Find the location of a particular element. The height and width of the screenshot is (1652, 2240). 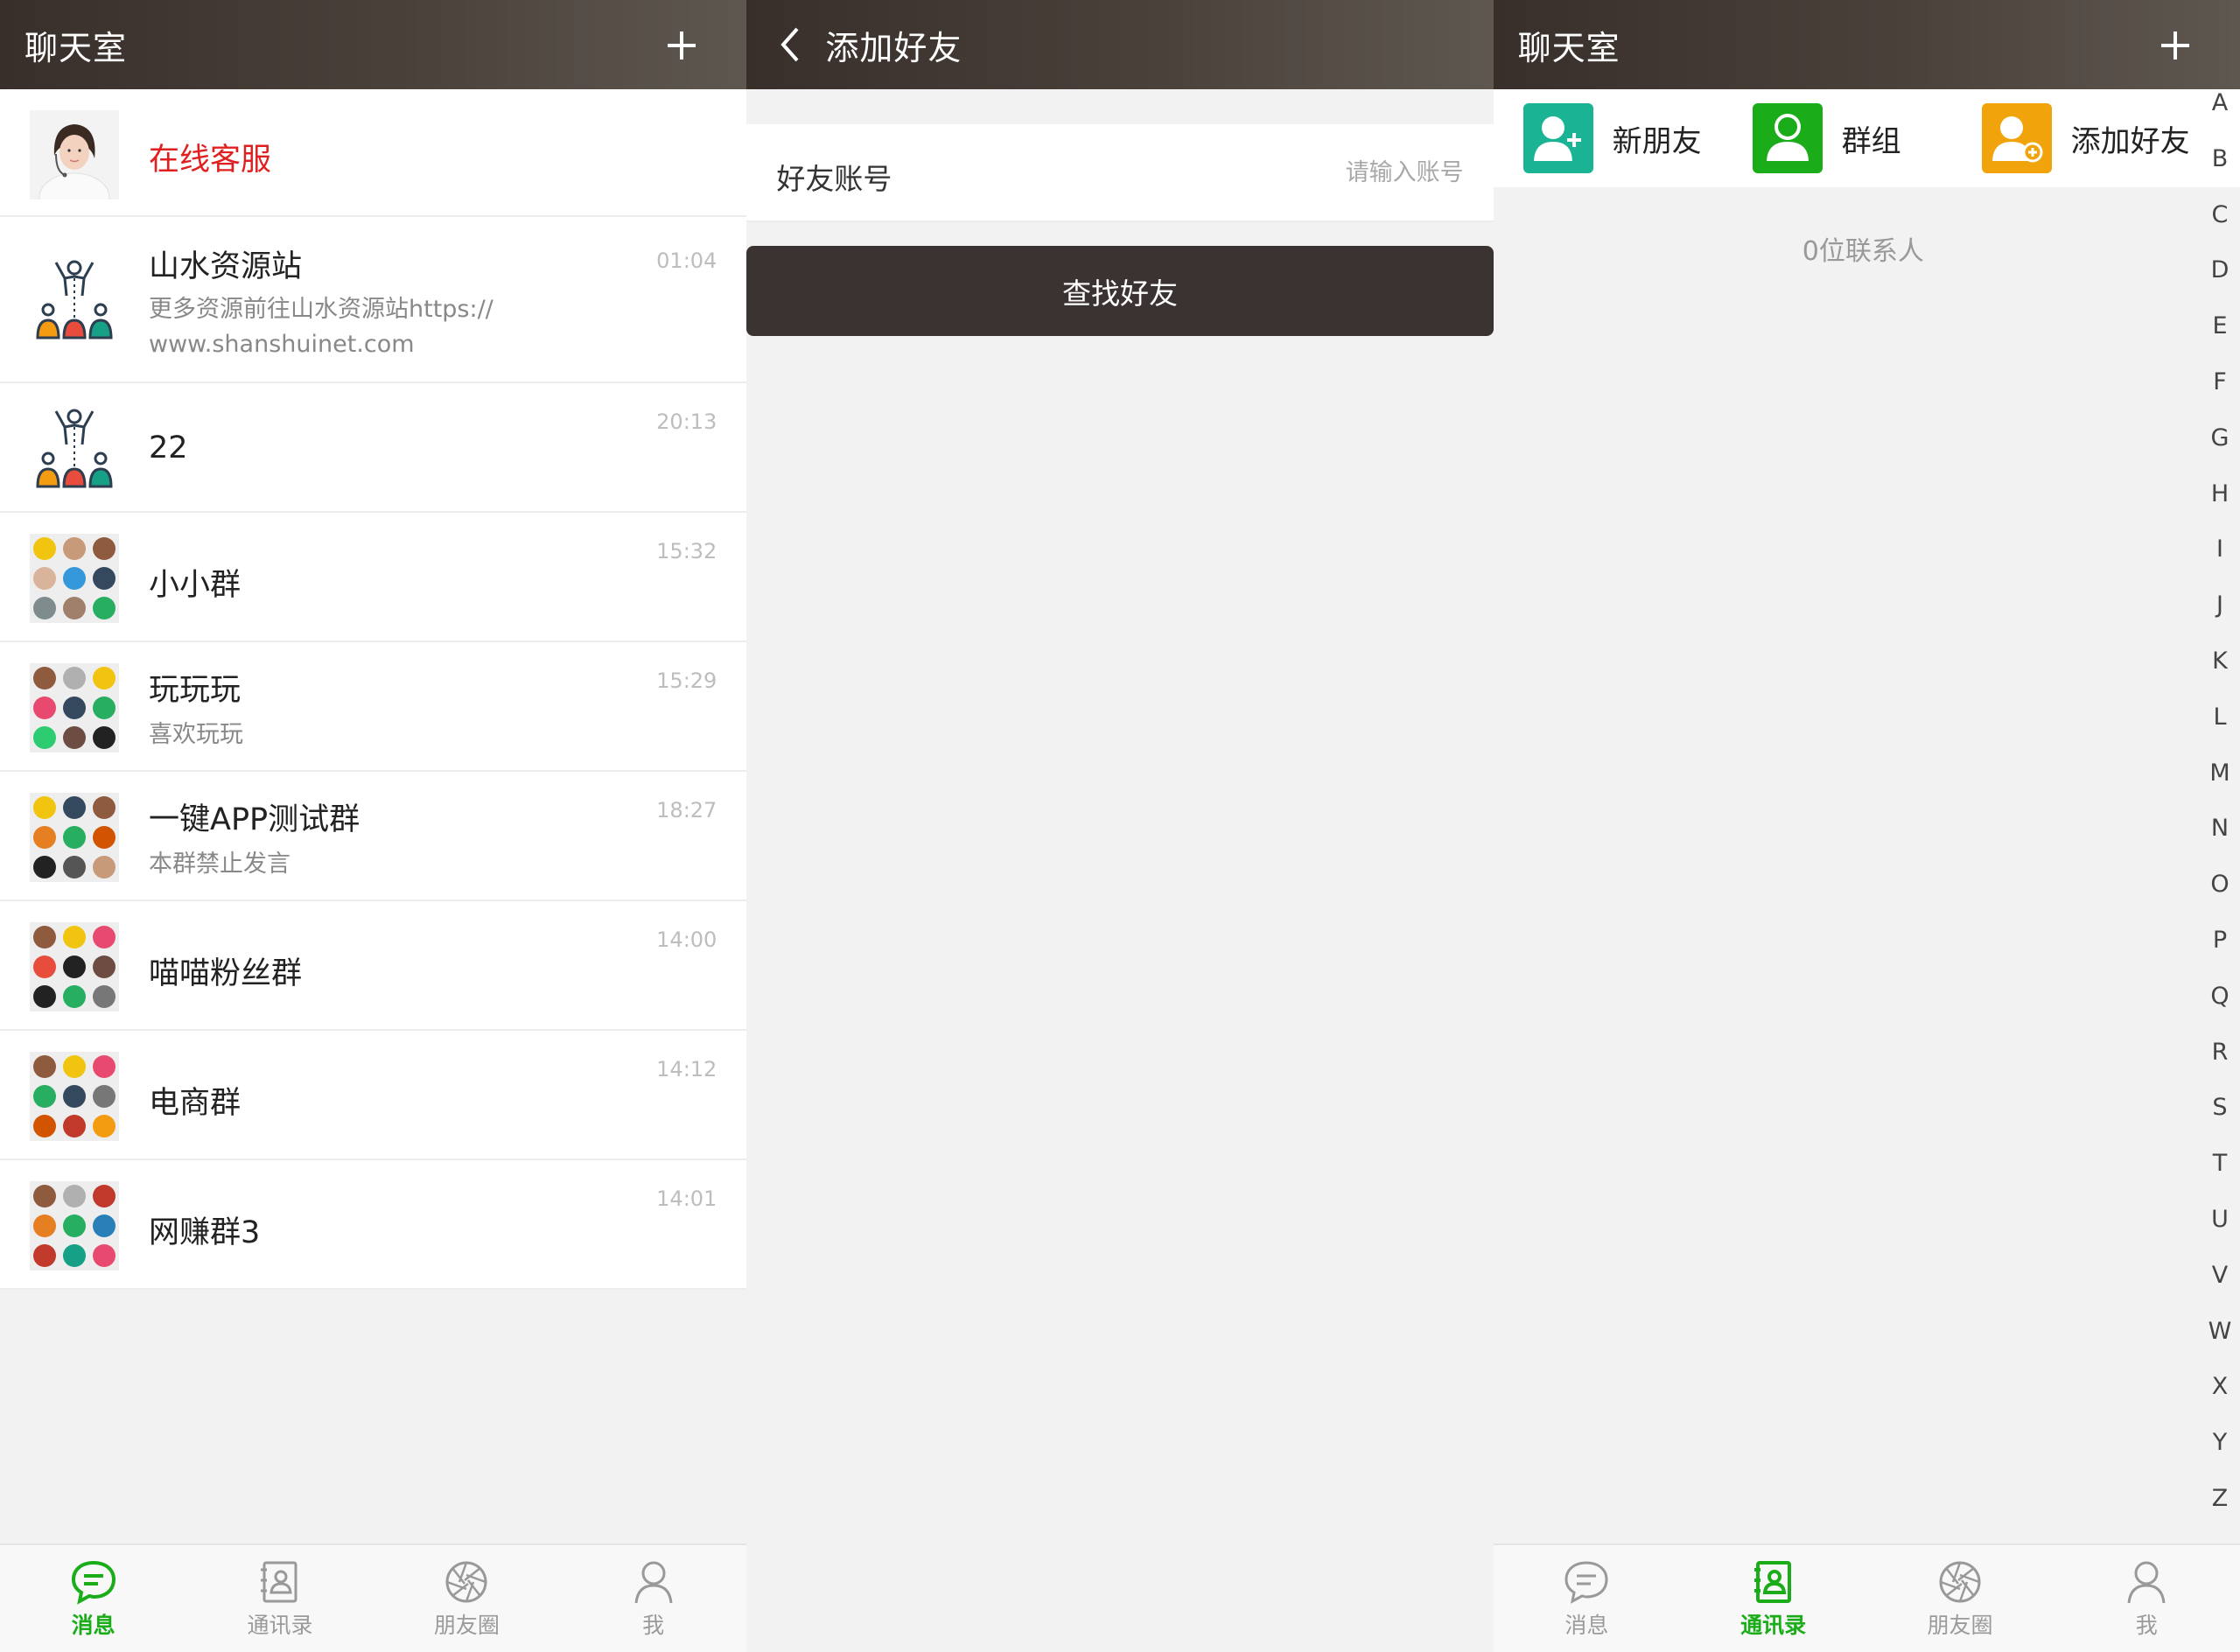

index-letter: L is located at coordinates (2220, 732).